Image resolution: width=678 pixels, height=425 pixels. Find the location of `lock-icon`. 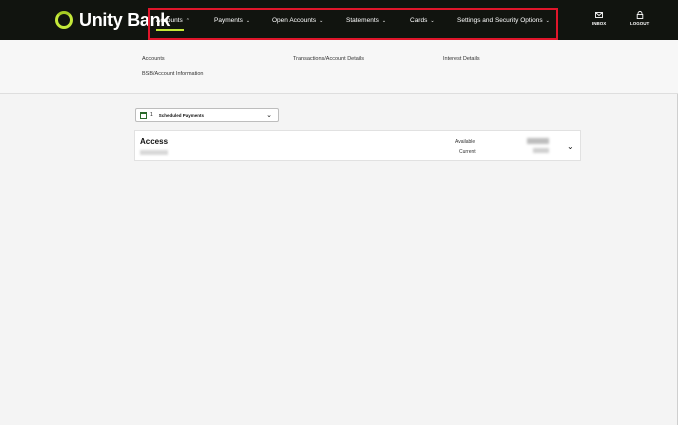

lock-icon is located at coordinates (639, 15).